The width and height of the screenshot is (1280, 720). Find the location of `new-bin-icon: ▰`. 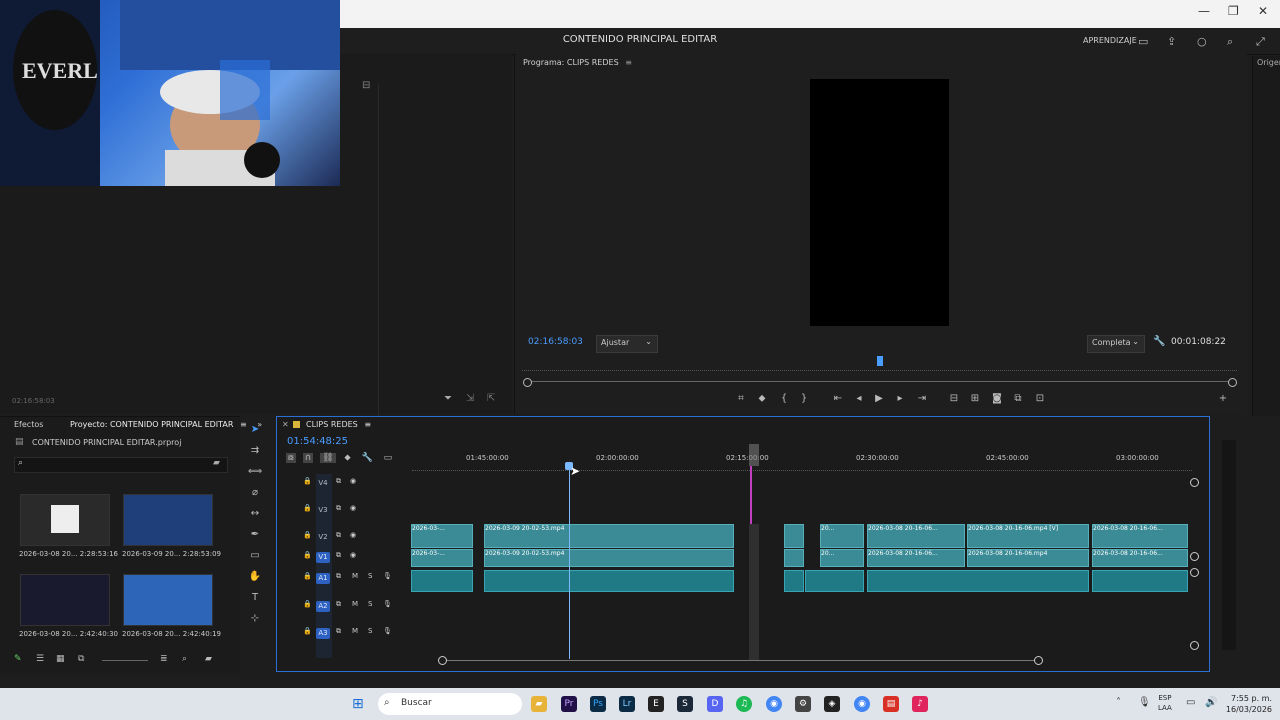

new-bin-icon: ▰ is located at coordinates (208, 659).